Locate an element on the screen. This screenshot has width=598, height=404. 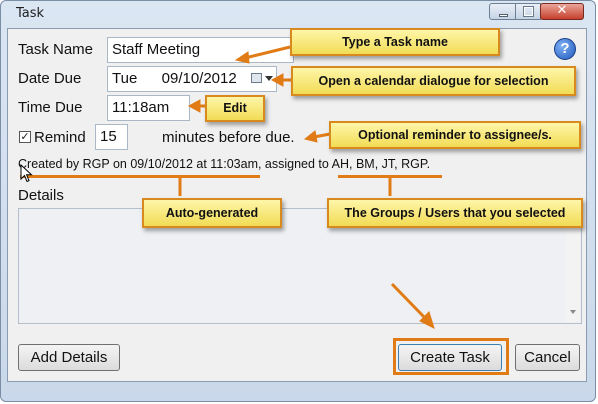
callout-calendar: Open a calendar dialogue for selection is located at coordinates (433, 81).